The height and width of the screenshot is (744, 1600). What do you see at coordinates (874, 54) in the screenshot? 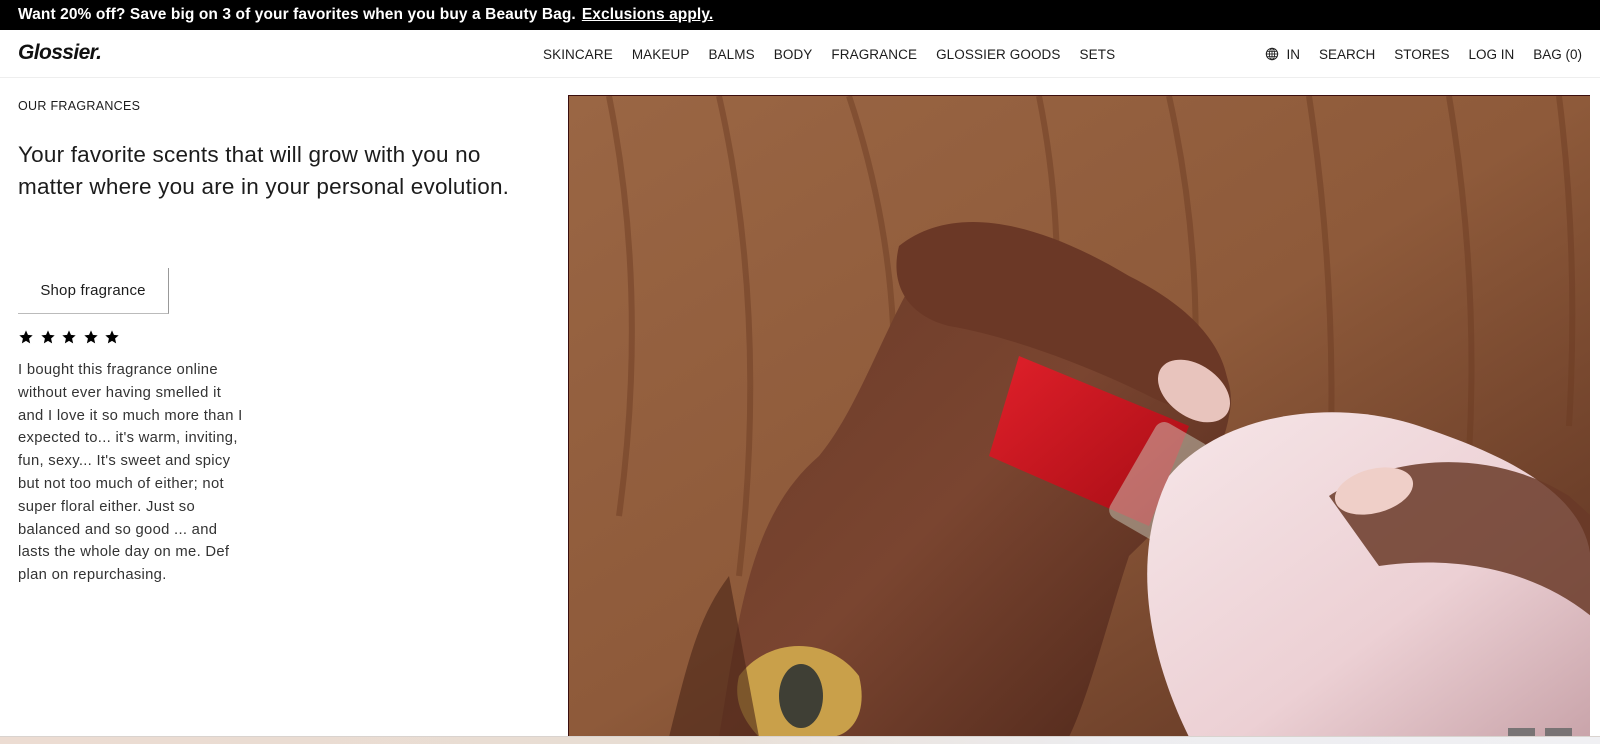
I see `nav-fragrance: FRAGRANCE` at bounding box center [874, 54].